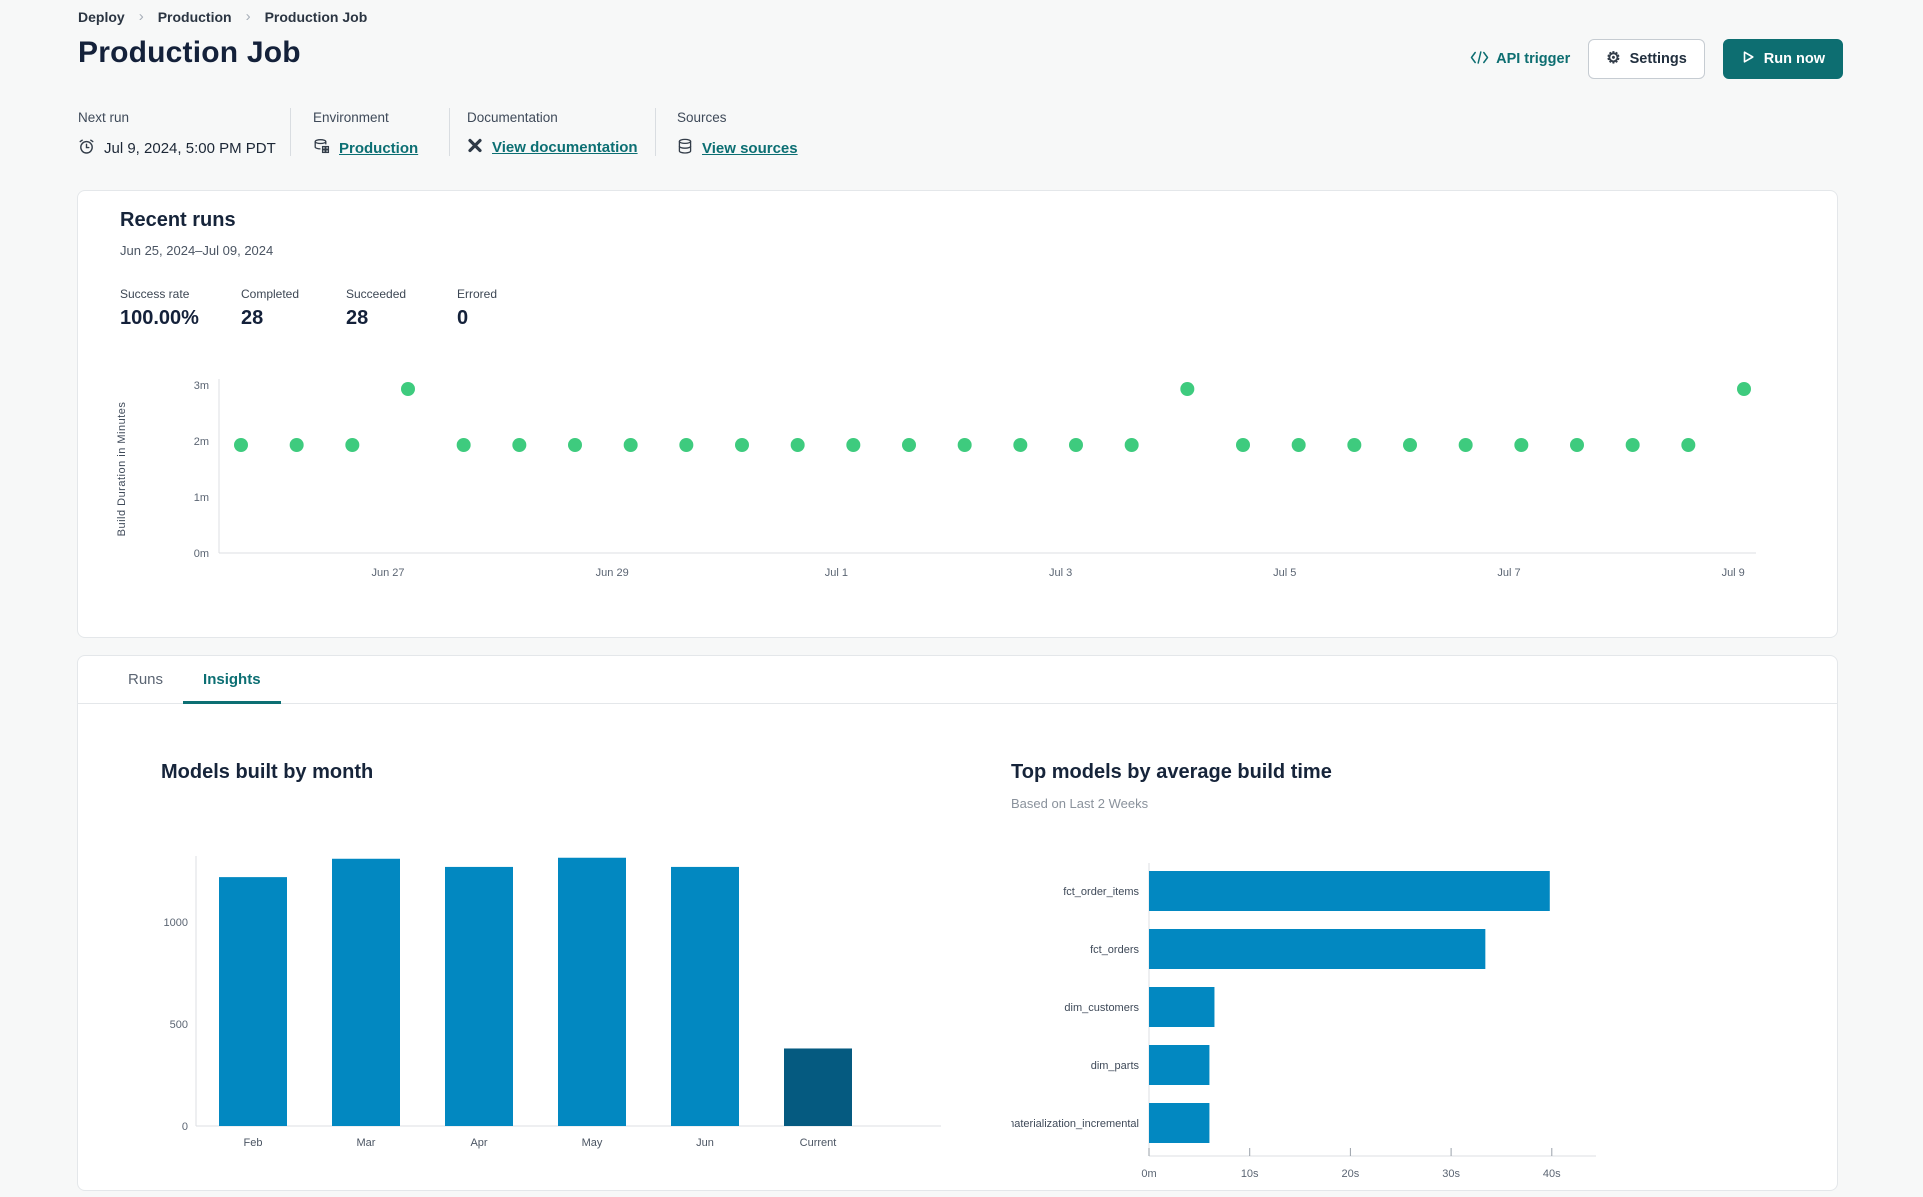 The width and height of the screenshot is (1923, 1197). Describe the element at coordinates (201, 386) in the screenshot. I see `svg-text: 3m` at that location.